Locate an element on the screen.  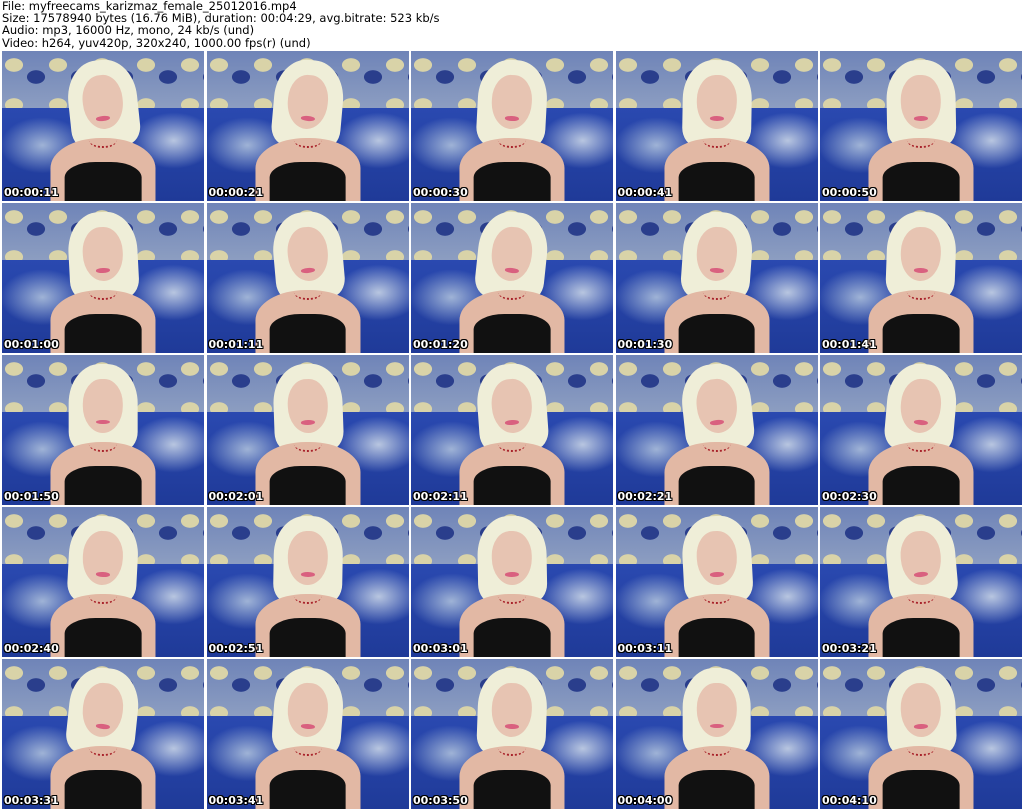
thumbnail-frame: 00:02:11 is located at coordinates (512, 430).